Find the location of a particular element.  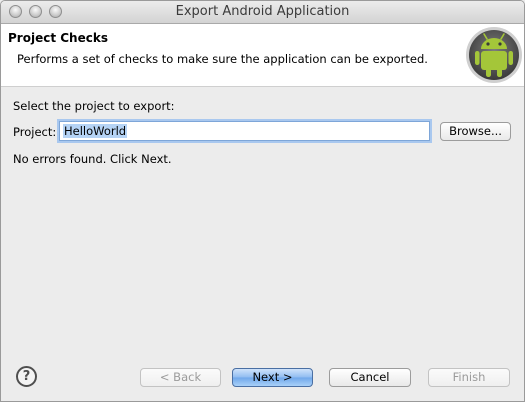

next-button: Next > is located at coordinates (272, 377).